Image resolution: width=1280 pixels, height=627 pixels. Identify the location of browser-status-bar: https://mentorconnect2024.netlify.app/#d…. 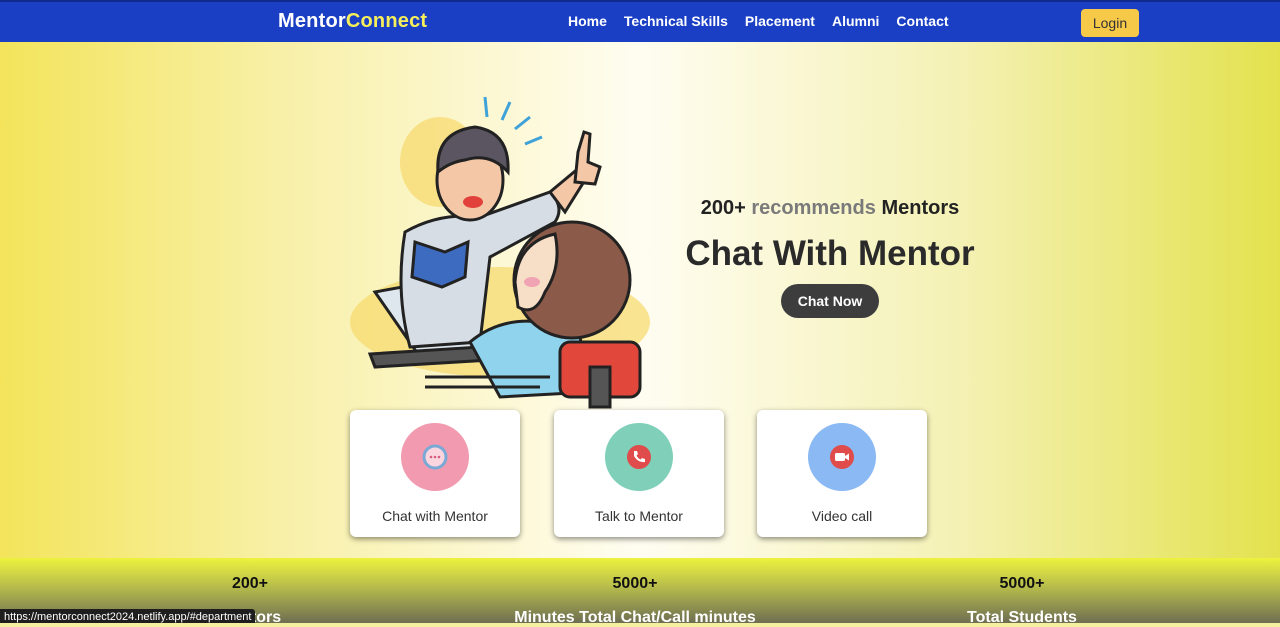
(128, 616).